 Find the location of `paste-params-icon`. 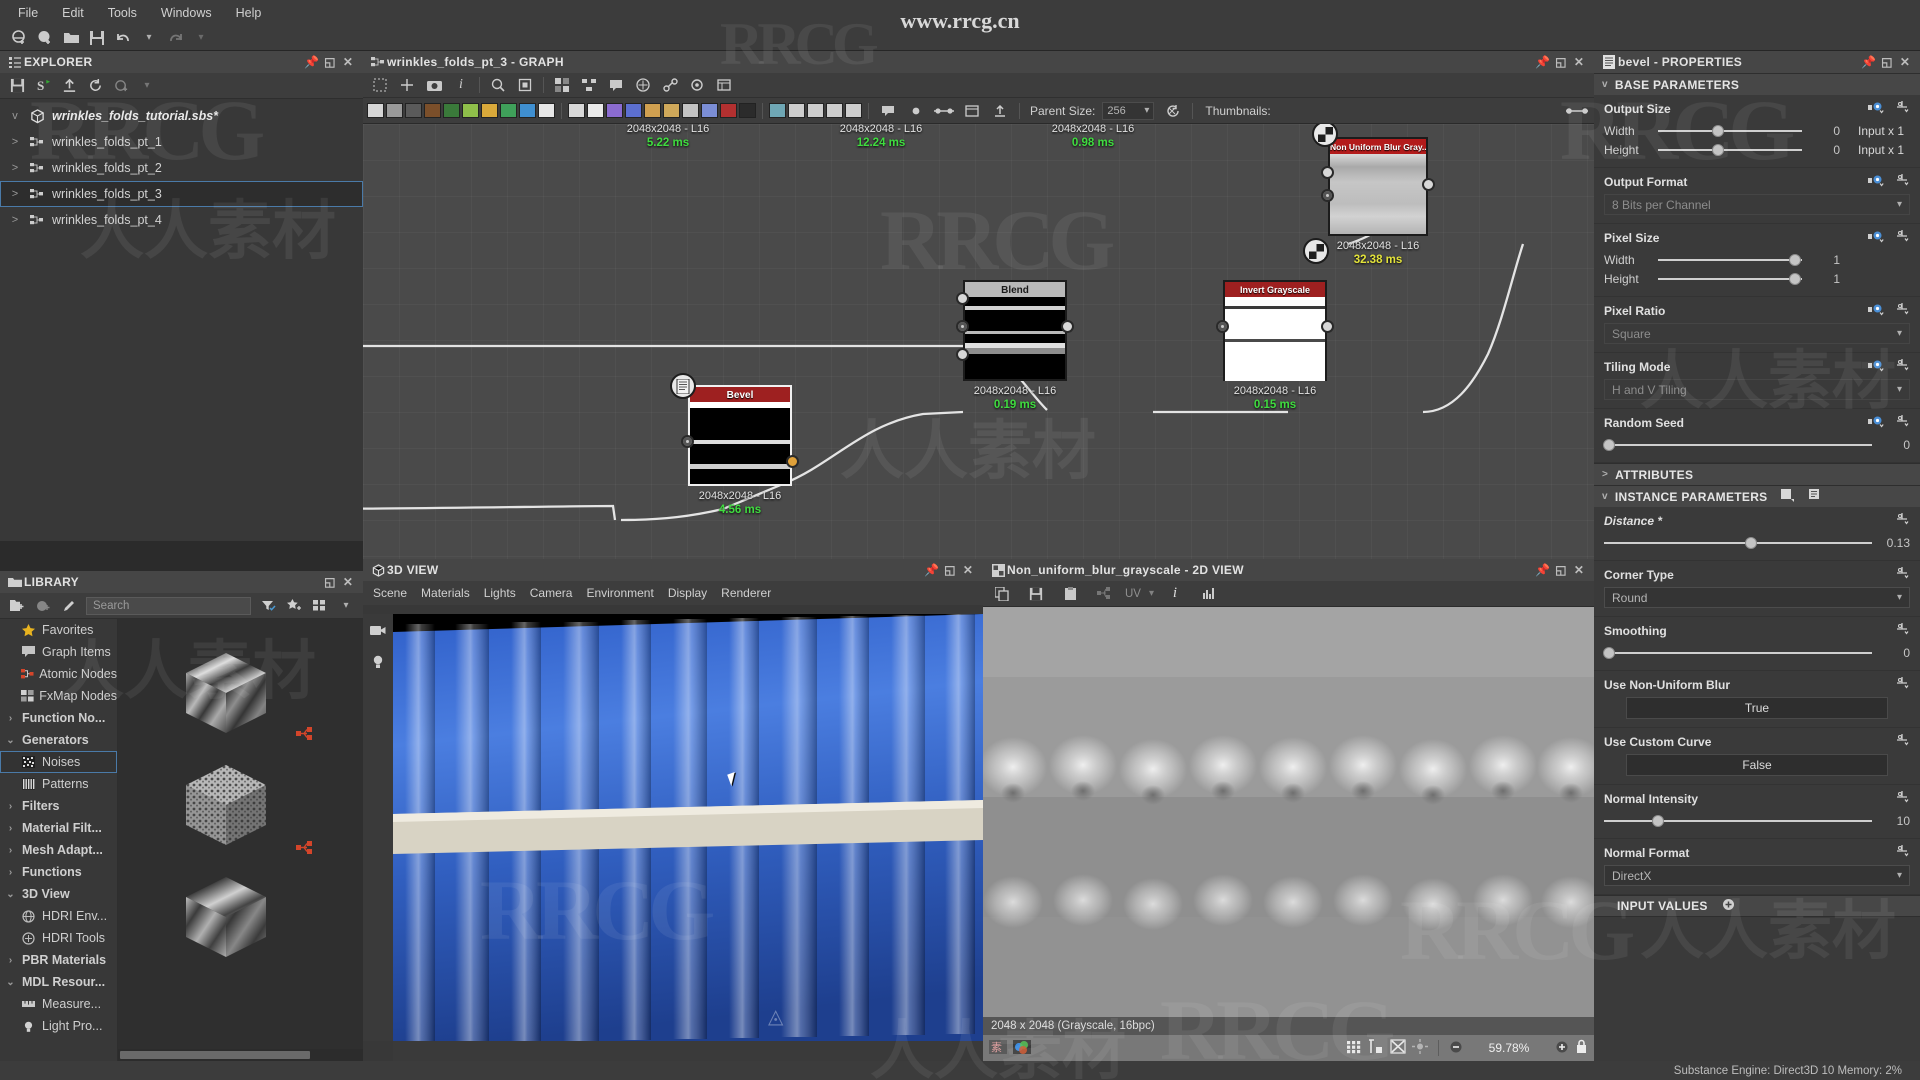

paste-params-icon is located at coordinates (1816, 496).